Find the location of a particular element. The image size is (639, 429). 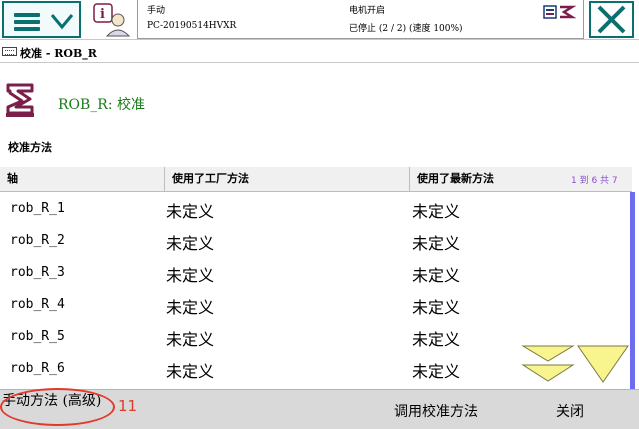

axis-name: rob_R_1 is located at coordinates (37, 208).